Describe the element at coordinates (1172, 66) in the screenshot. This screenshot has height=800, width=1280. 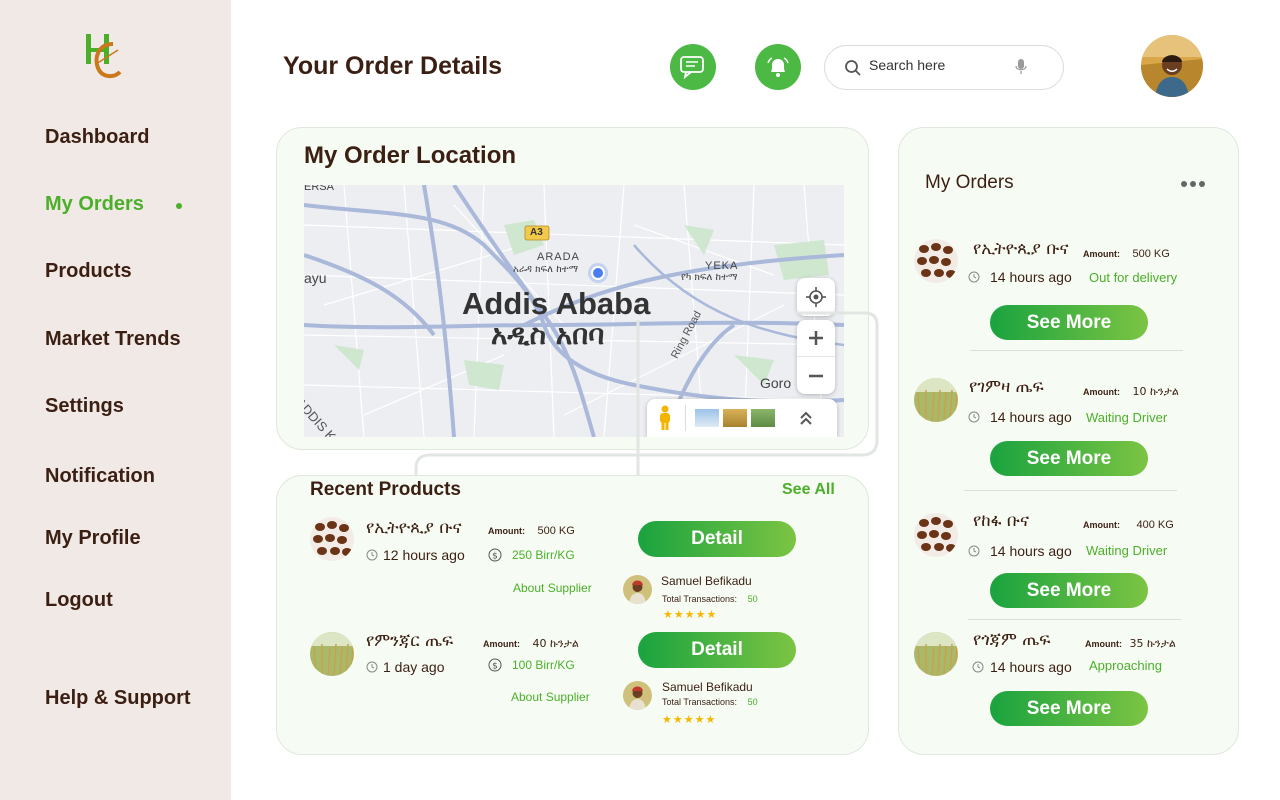
I see `user-avatar` at that location.